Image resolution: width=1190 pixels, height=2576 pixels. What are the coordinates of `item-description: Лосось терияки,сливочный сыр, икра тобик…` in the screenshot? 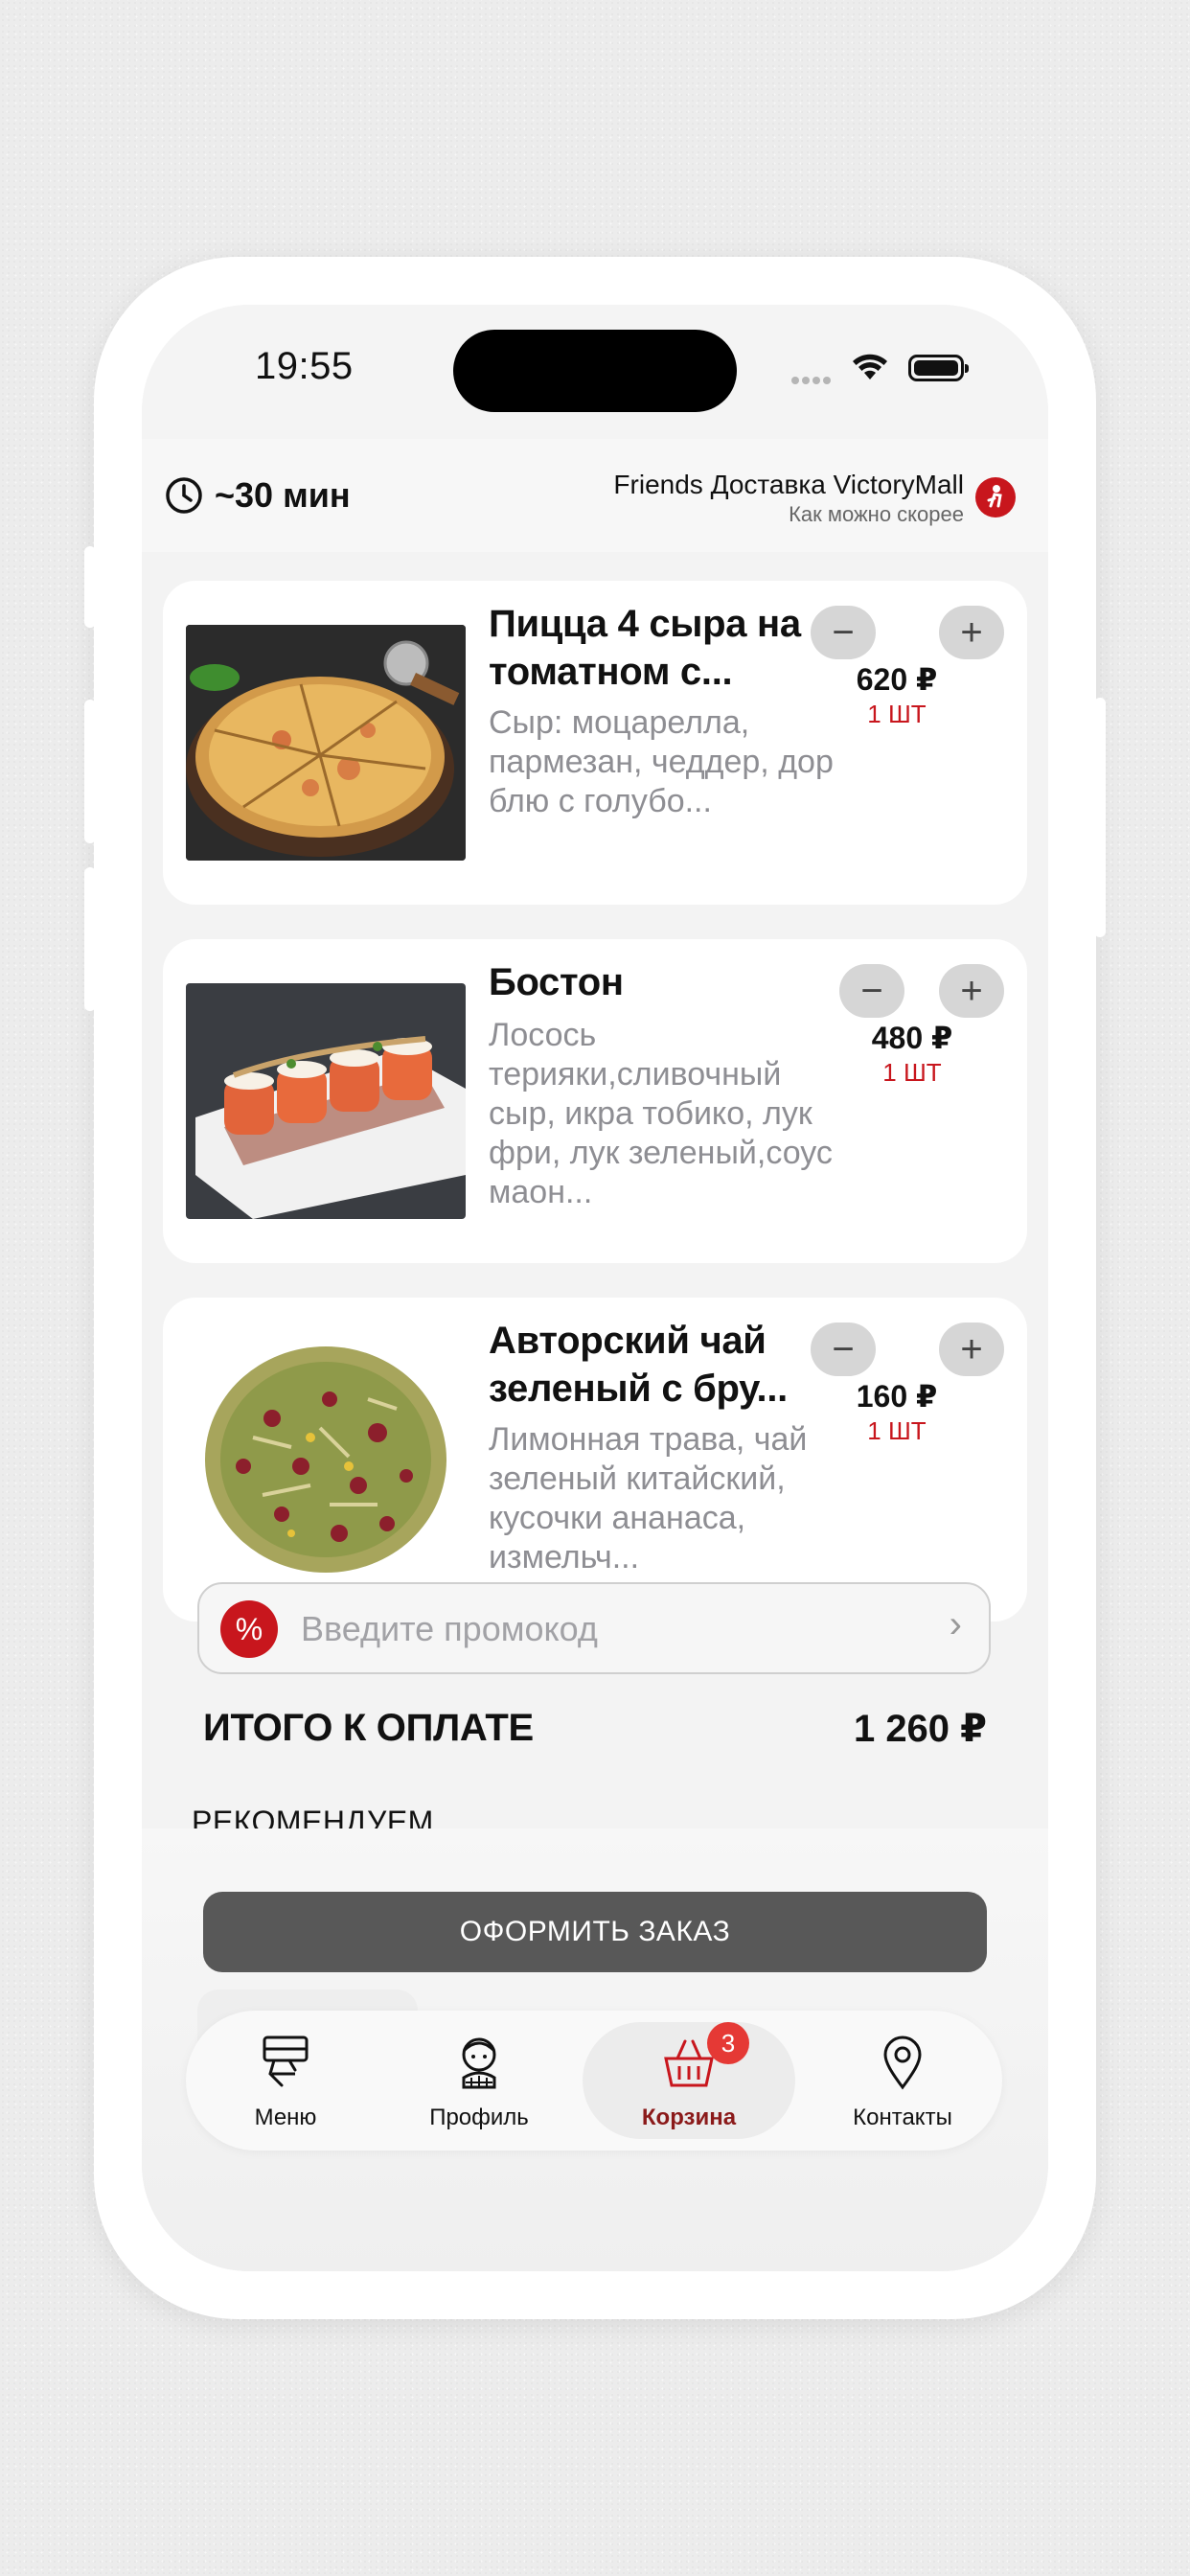 It's located at (661, 1113).